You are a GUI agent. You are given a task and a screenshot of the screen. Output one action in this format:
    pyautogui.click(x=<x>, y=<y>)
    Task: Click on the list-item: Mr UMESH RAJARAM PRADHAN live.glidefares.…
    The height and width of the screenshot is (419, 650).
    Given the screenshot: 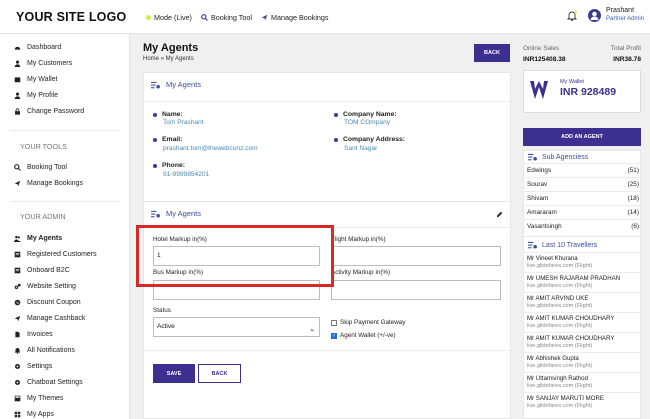 What is the action you would take?
    pyautogui.click(x=583, y=282)
    